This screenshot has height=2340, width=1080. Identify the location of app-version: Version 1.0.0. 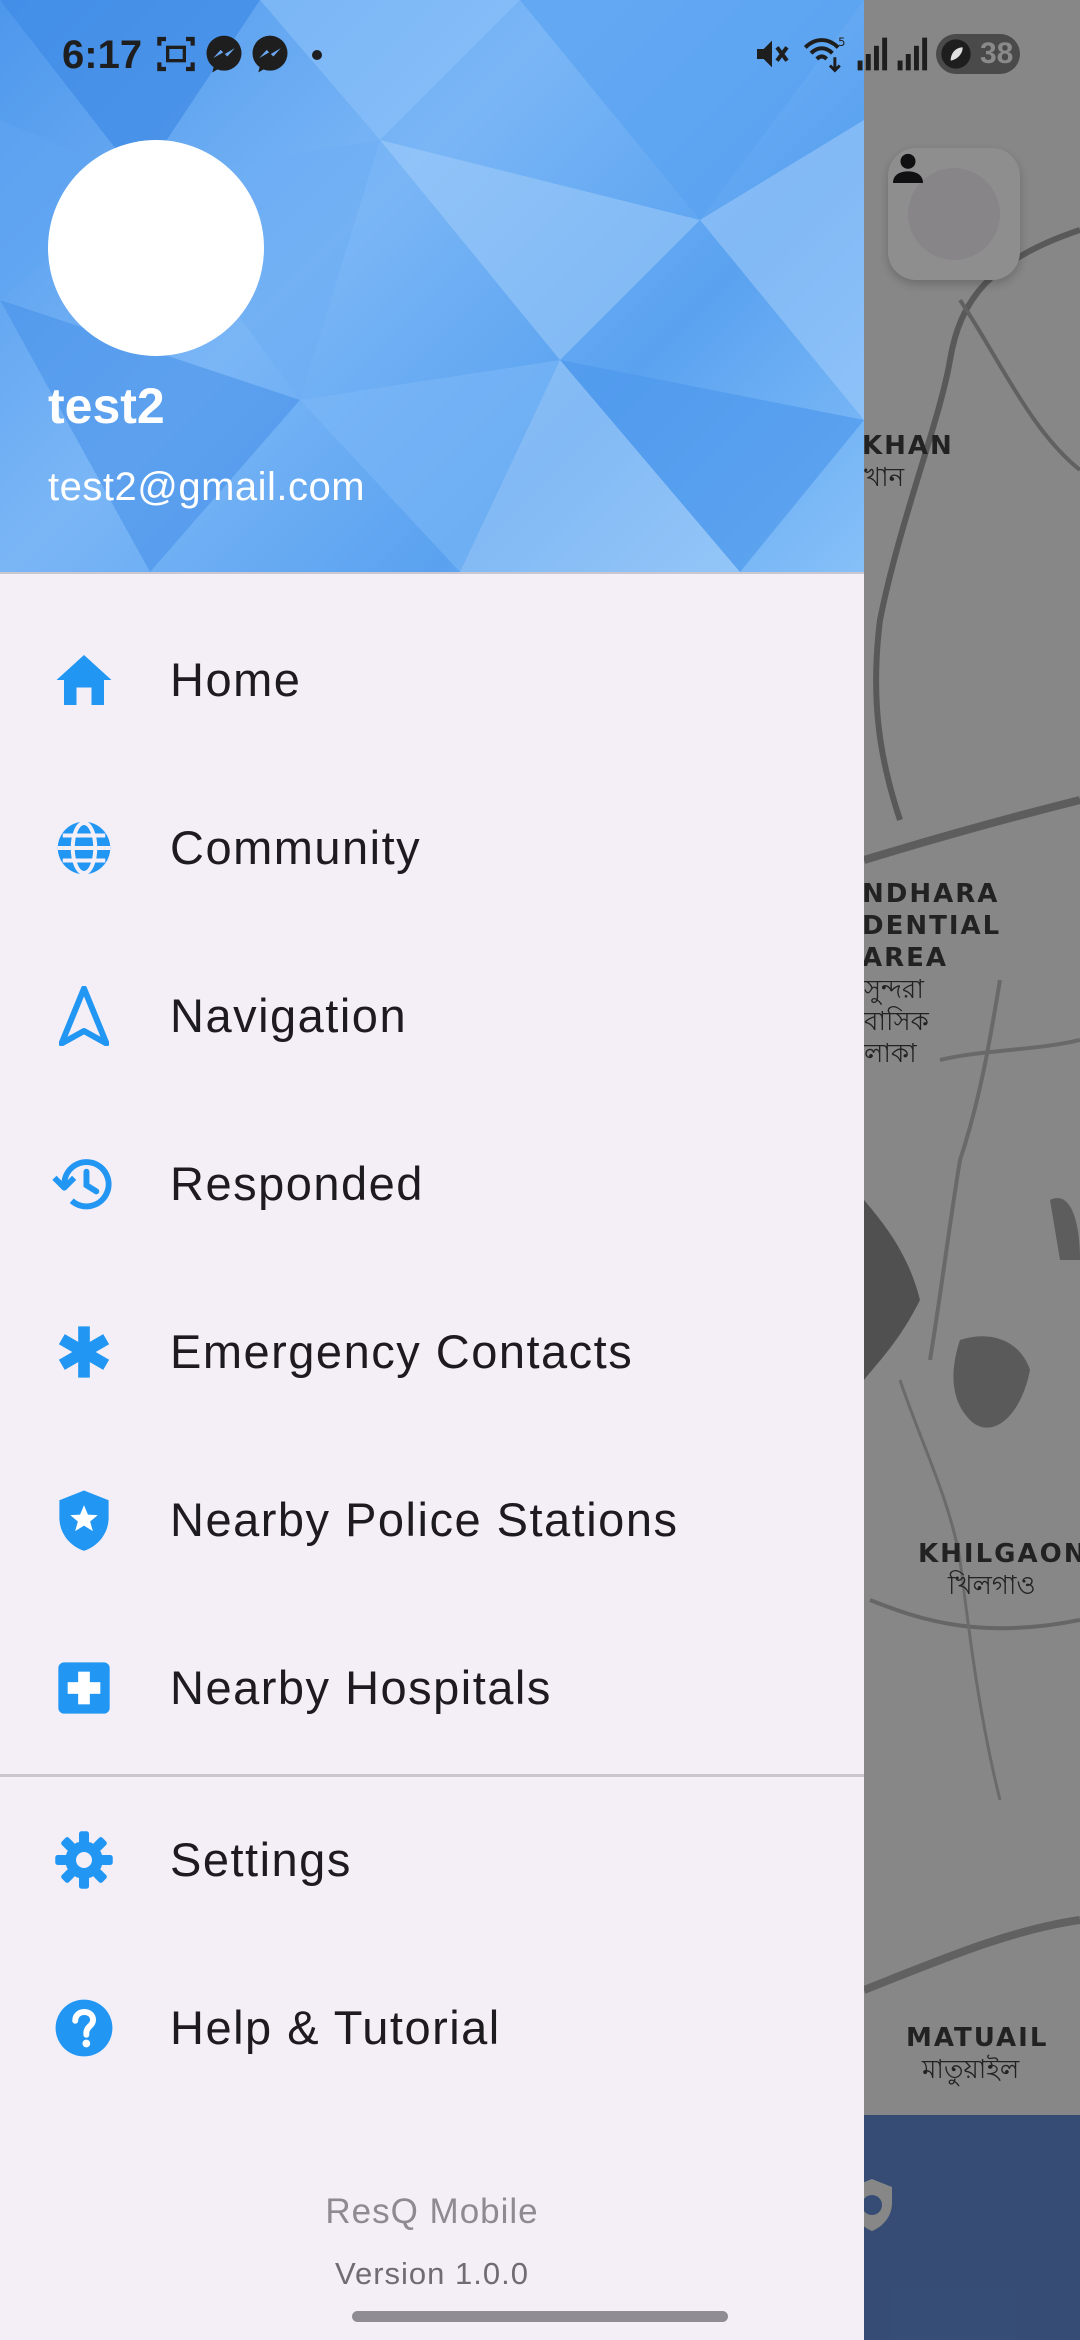
(432, 2273).